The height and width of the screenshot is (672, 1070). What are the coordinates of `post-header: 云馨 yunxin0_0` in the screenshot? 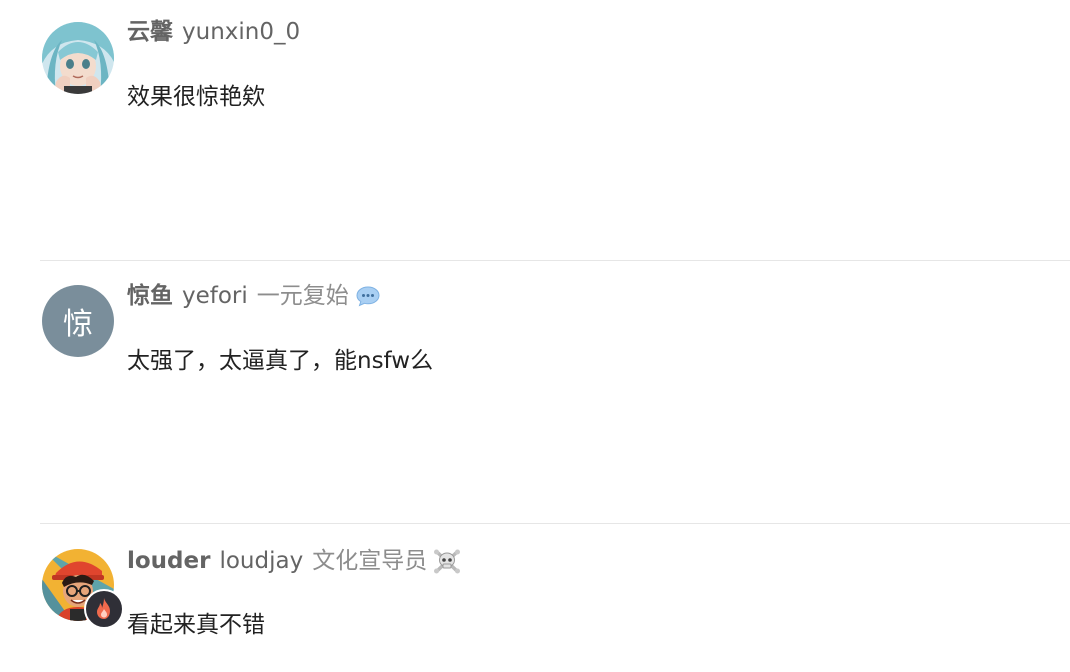 It's located at (218, 32).